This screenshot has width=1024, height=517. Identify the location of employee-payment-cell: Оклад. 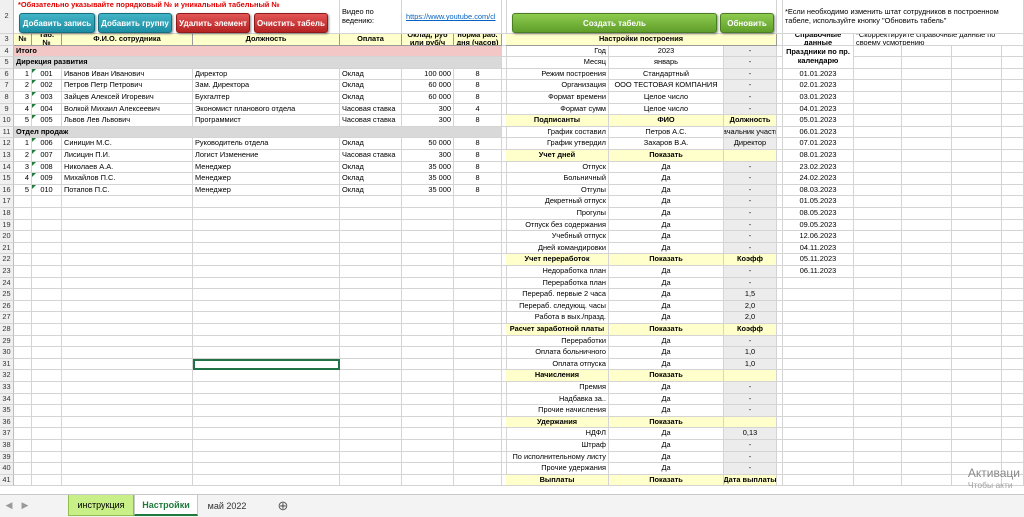
(371, 179).